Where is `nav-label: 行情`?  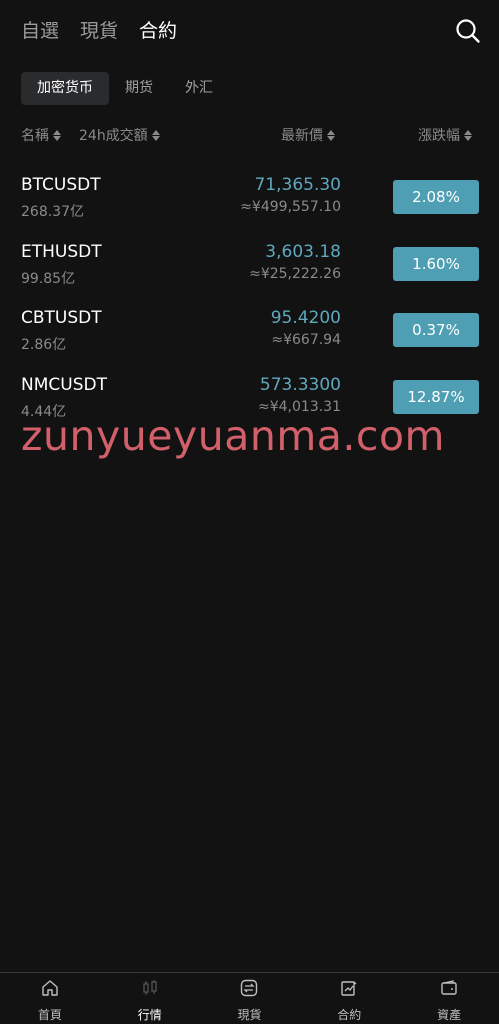
nav-label: 行情 is located at coordinates (149, 1015).